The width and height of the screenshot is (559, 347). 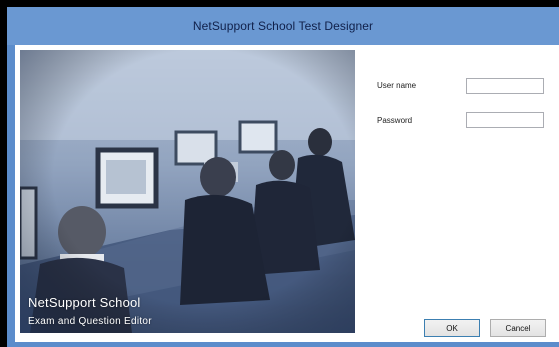 I want to click on window-title: NetSupport School Test Designer, so click(x=283, y=26).